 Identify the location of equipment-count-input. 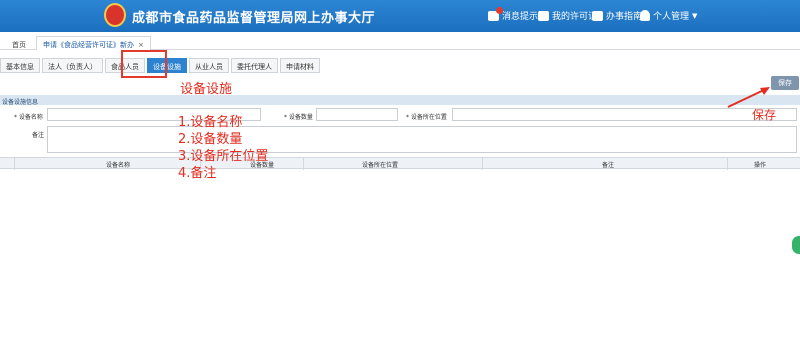
(357, 114).